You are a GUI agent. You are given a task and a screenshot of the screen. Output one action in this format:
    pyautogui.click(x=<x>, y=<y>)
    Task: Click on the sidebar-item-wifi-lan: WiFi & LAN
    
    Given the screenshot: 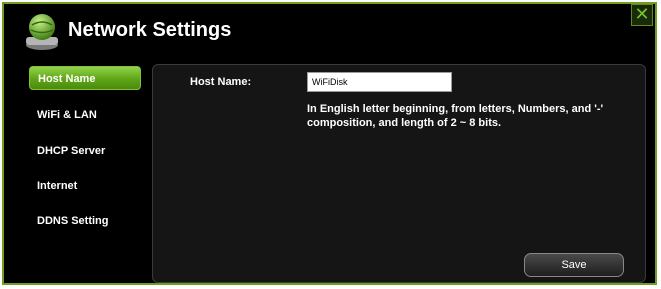 What is the action you would take?
    pyautogui.click(x=88, y=115)
    